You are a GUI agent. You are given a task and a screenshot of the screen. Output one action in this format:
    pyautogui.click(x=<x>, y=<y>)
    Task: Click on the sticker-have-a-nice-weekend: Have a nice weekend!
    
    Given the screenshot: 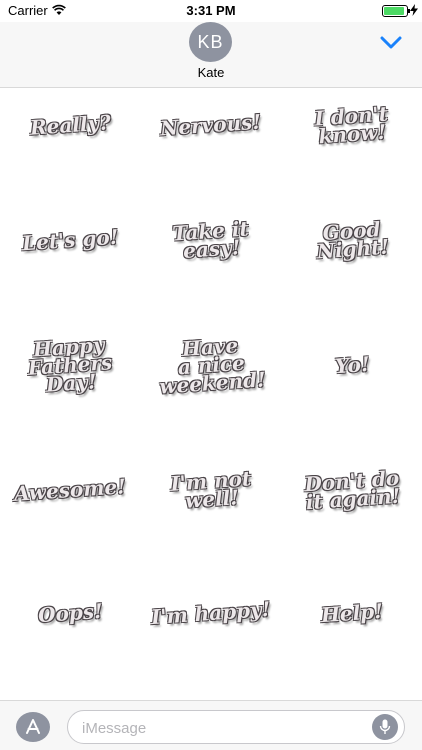 What is the action you would take?
    pyautogui.click(x=211, y=365)
    